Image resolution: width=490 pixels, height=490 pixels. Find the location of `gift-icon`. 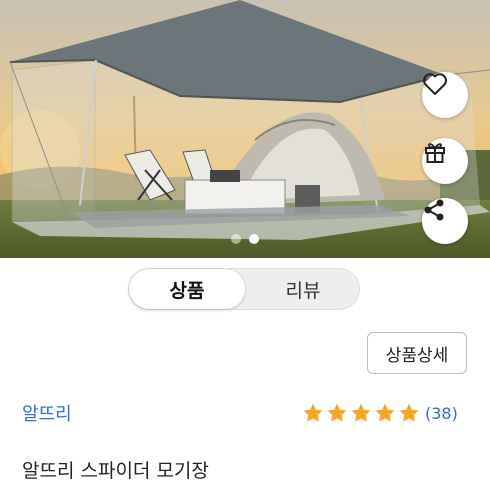

gift-icon is located at coordinates (435, 153).